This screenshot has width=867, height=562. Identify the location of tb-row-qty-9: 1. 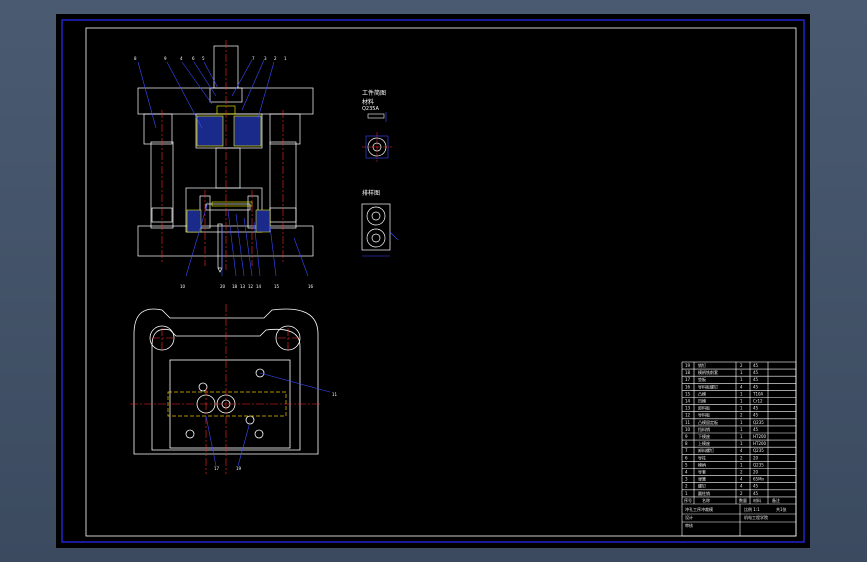
(741, 429).